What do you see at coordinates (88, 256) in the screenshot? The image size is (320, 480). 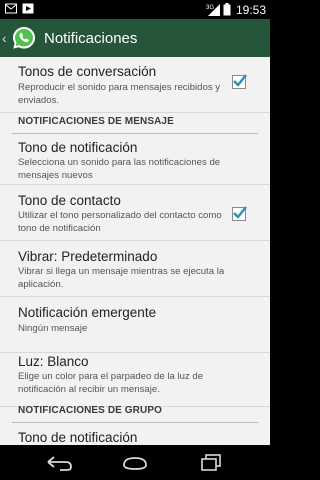 I see `setting-title: Vibrar: Predeterminado` at bounding box center [88, 256].